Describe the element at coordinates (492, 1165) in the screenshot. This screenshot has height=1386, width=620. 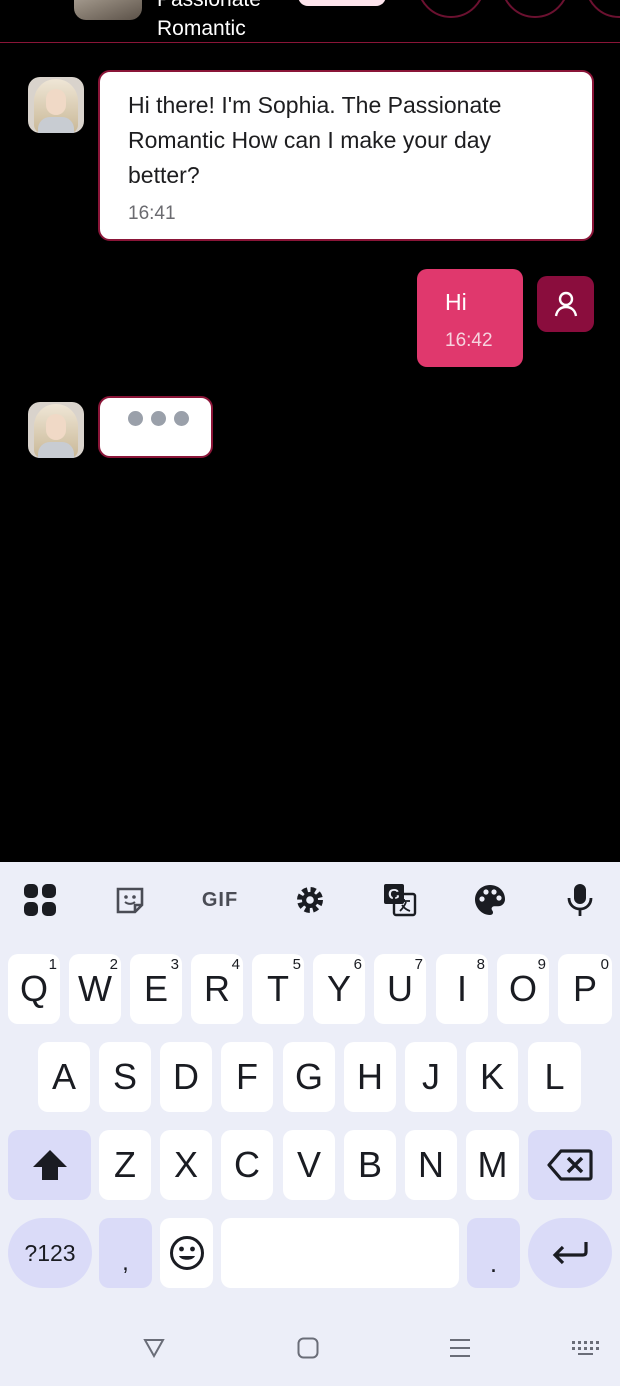
I see `key-m: M` at that location.